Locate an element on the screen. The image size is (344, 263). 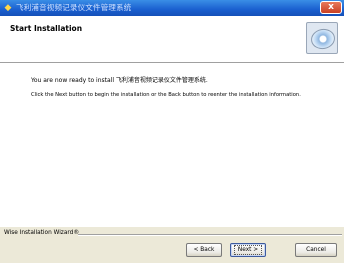
cancel-button-label: Cancel is located at coordinates (316, 250).